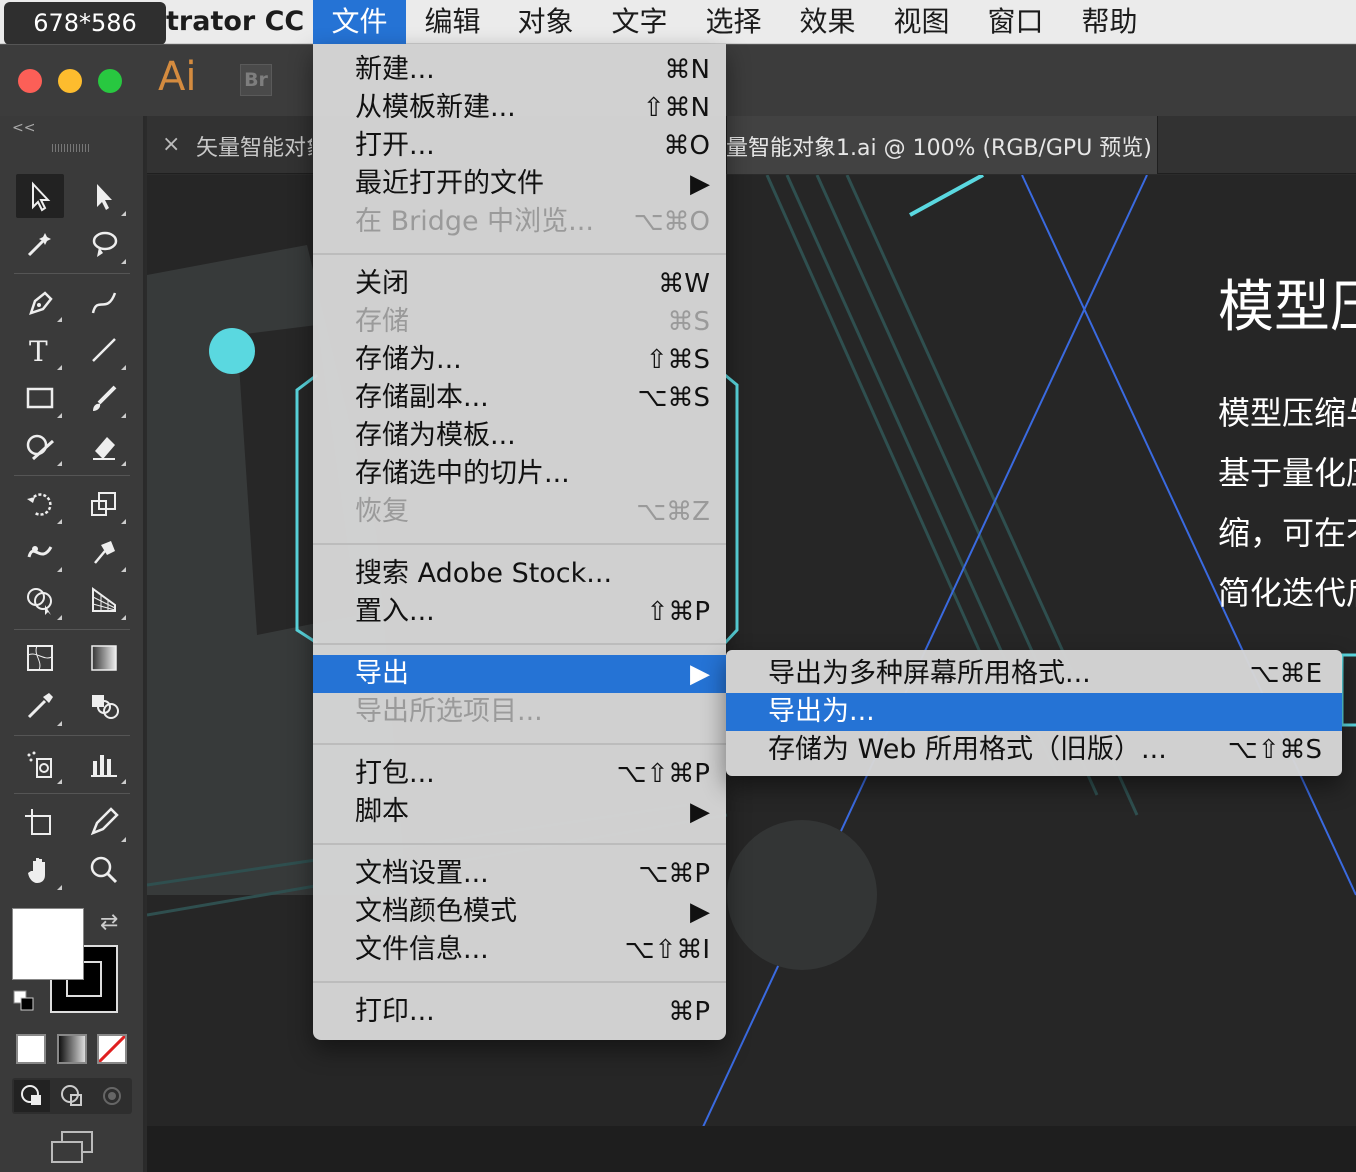  What do you see at coordinates (519, 70) in the screenshot?
I see `menu-item-new: 新建... ⌘N` at bounding box center [519, 70].